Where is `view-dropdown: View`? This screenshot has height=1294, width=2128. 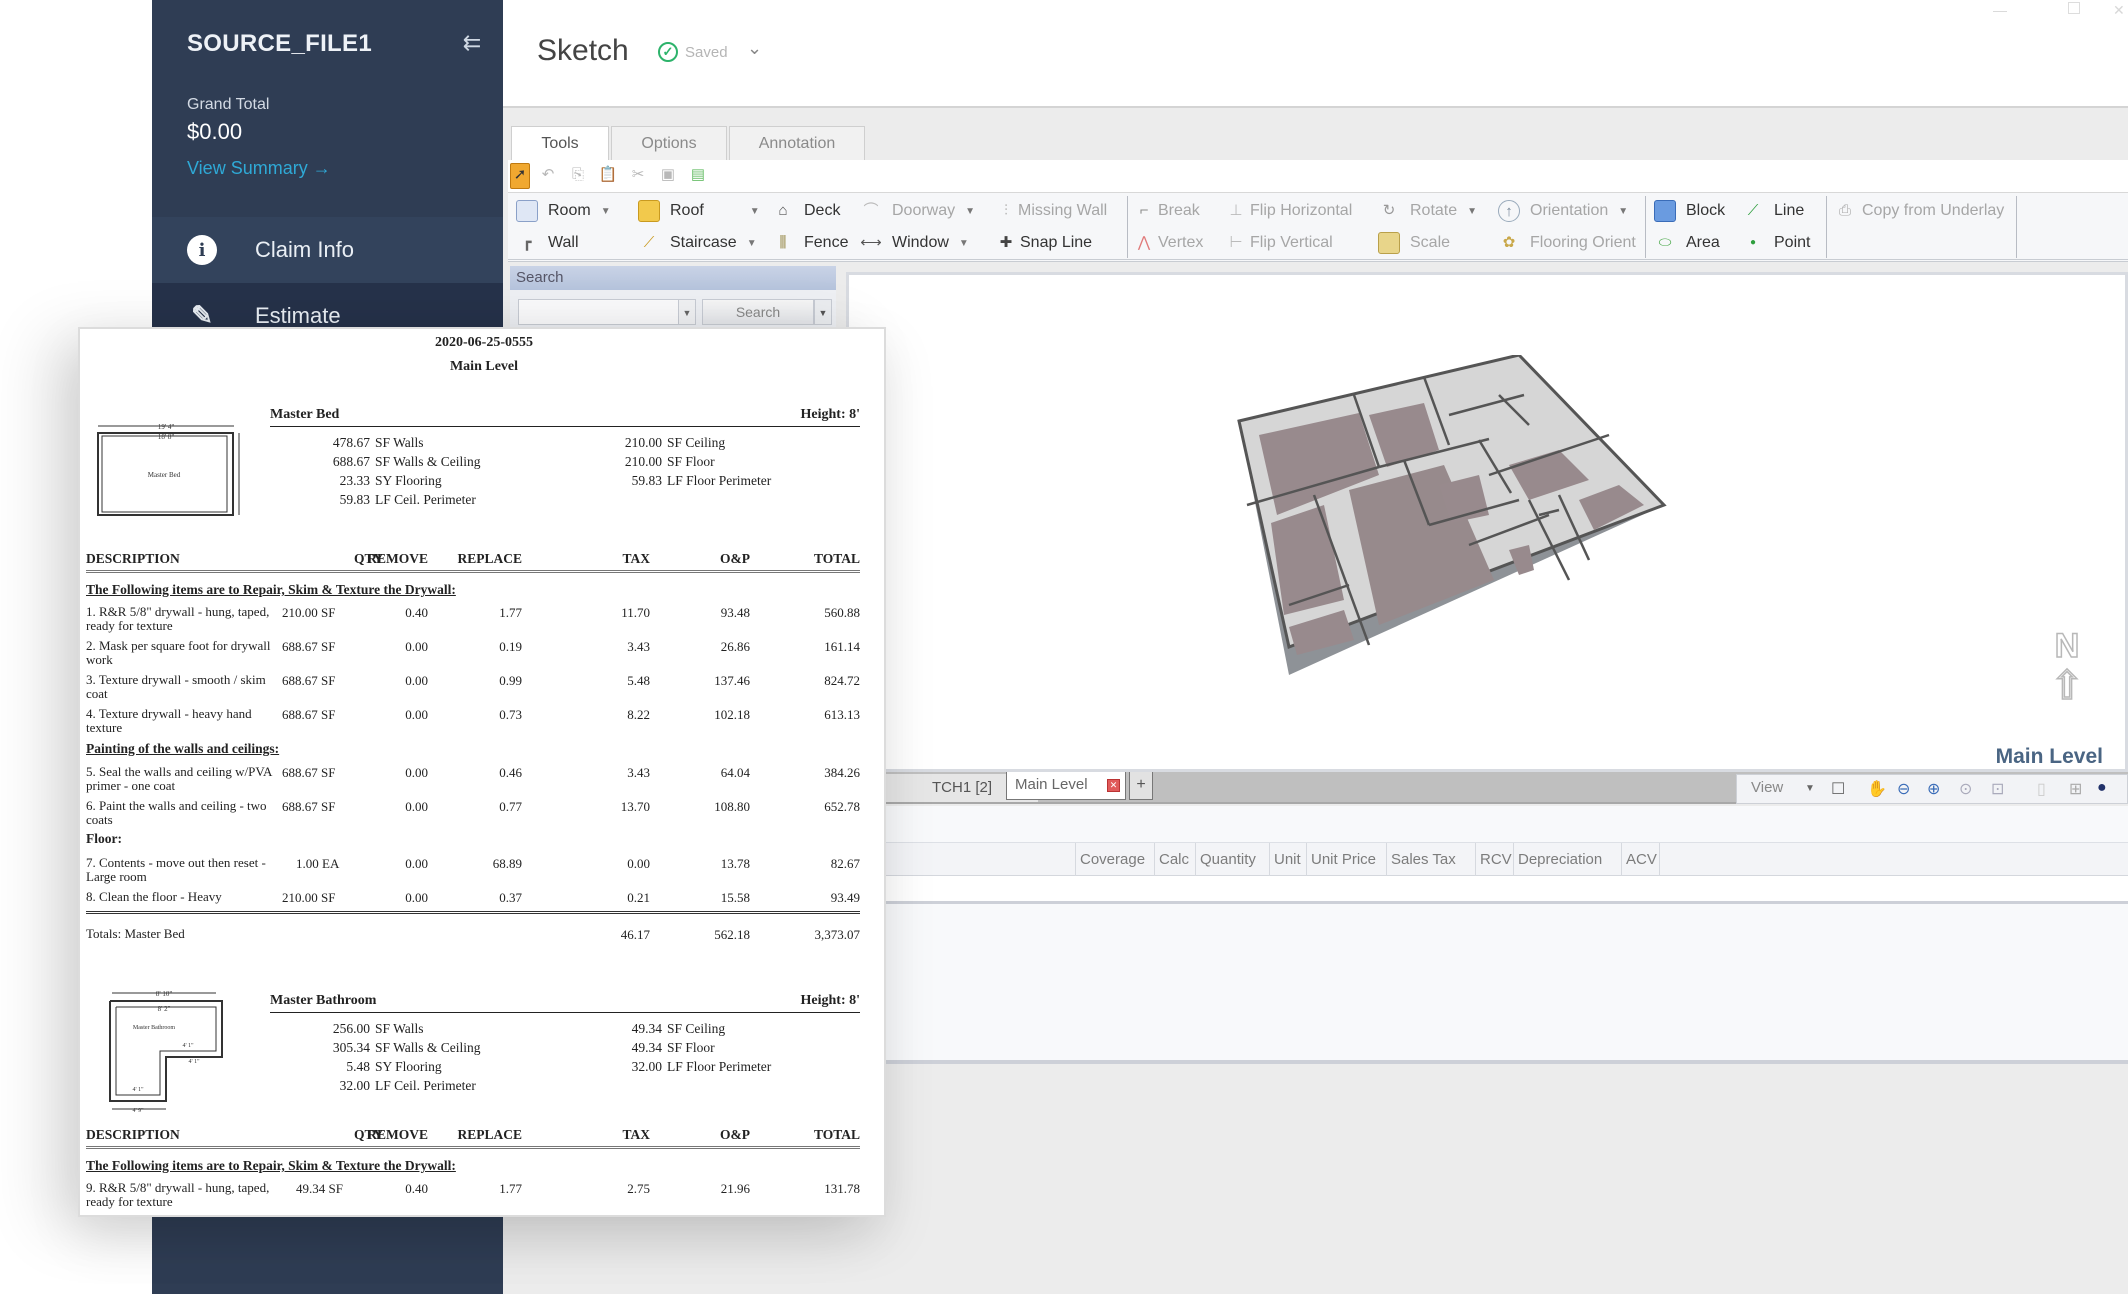 view-dropdown: View is located at coordinates (1767, 787).